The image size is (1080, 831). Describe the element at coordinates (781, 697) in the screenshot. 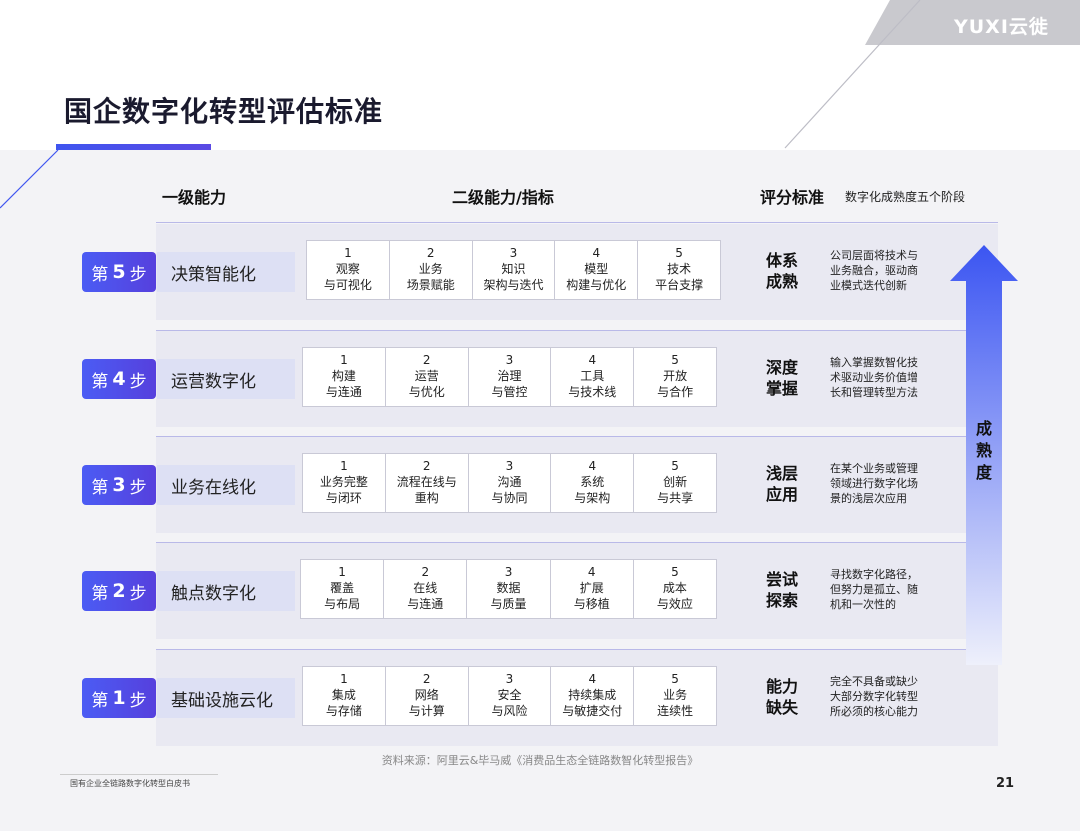

I see `grade-label: 能力 缺失` at that location.